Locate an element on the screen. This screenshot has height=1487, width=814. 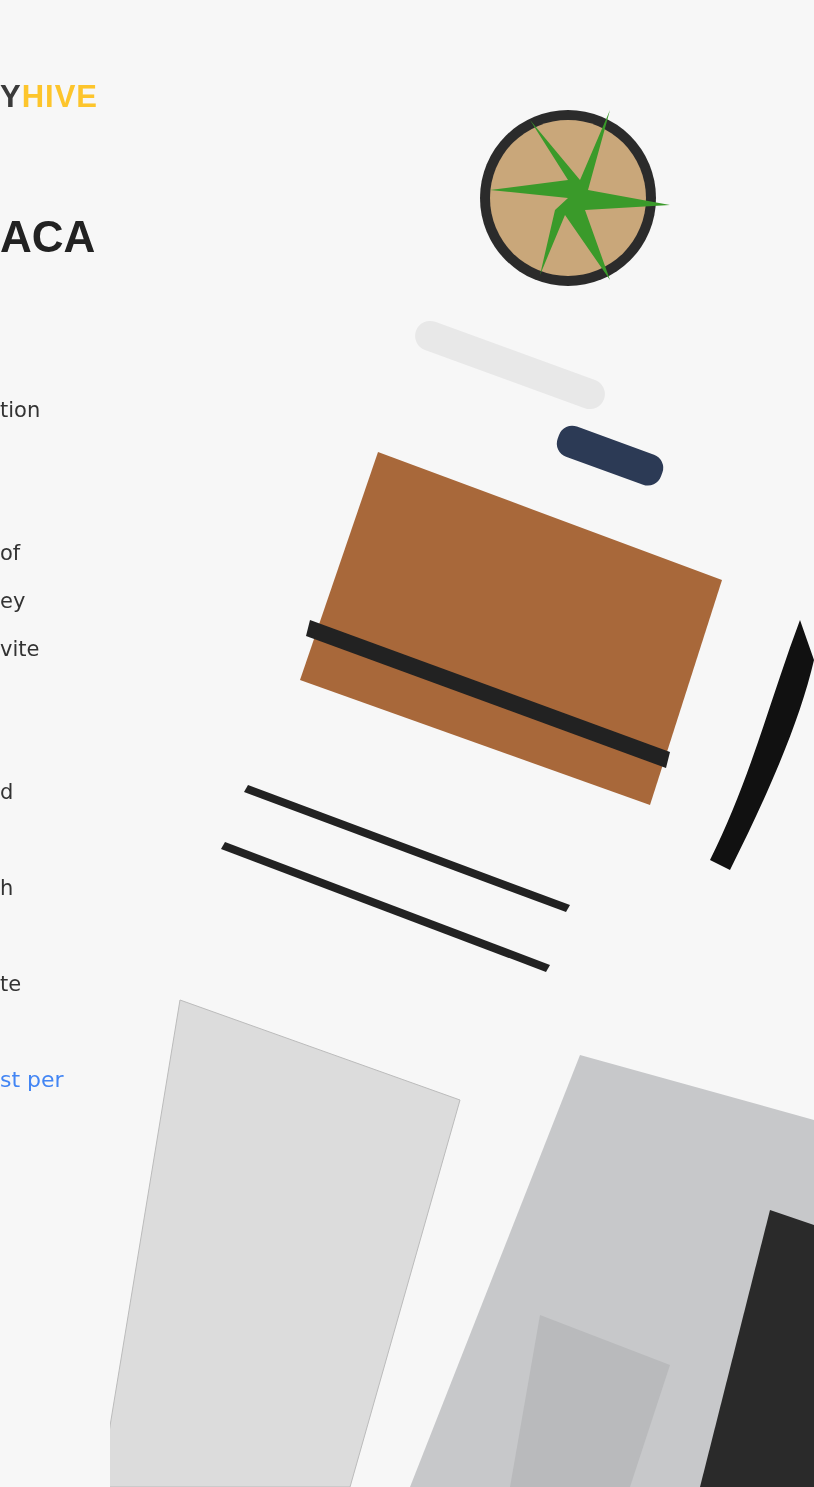
paragraph-line: te is located at coordinates (11, 984).